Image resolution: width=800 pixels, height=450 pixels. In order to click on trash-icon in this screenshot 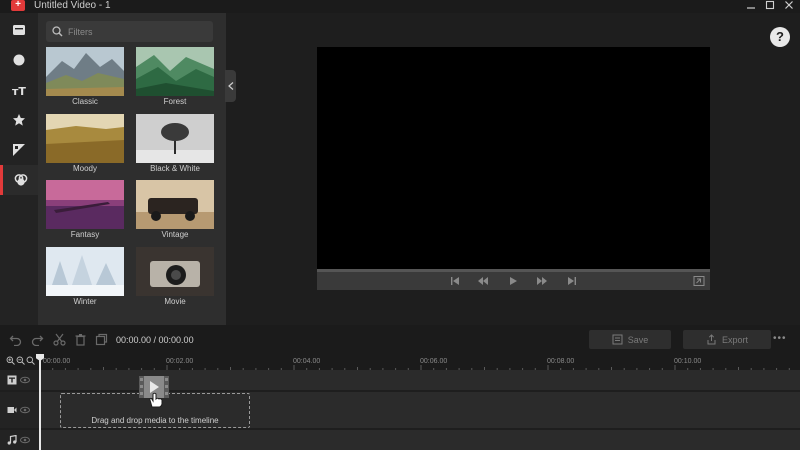, I will do `click(80, 340)`.